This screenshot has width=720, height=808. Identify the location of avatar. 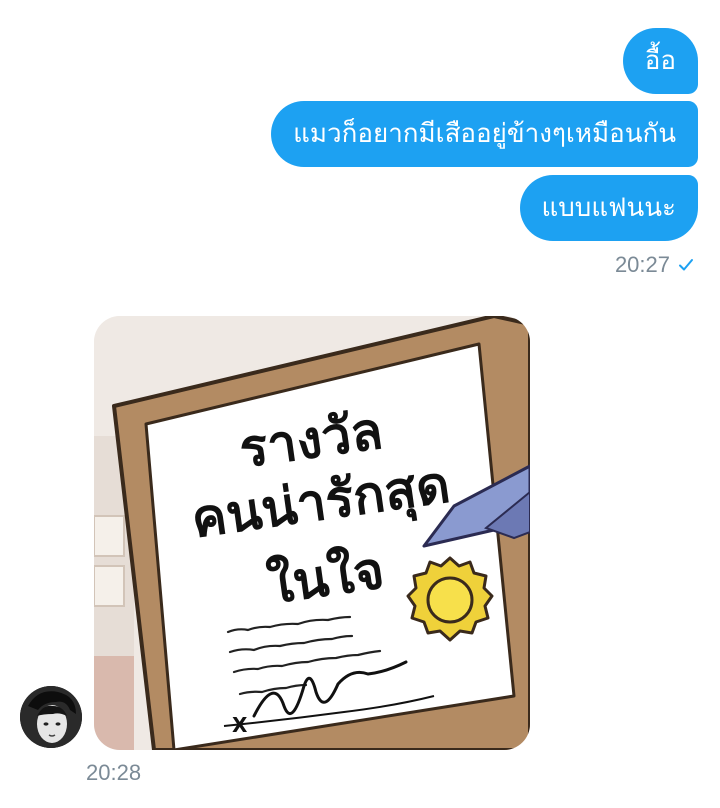
(51, 717).